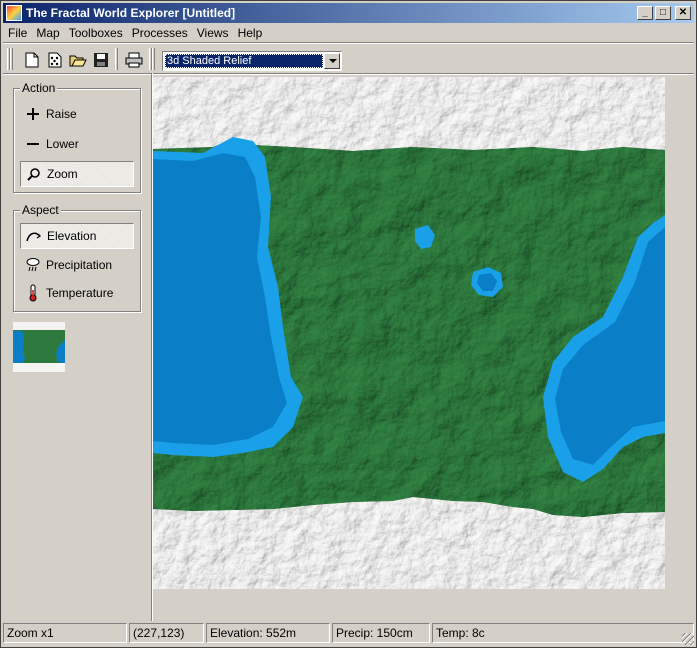 The width and height of the screenshot is (697, 648). I want to click on status-zoom: Zoom x1, so click(65, 633).